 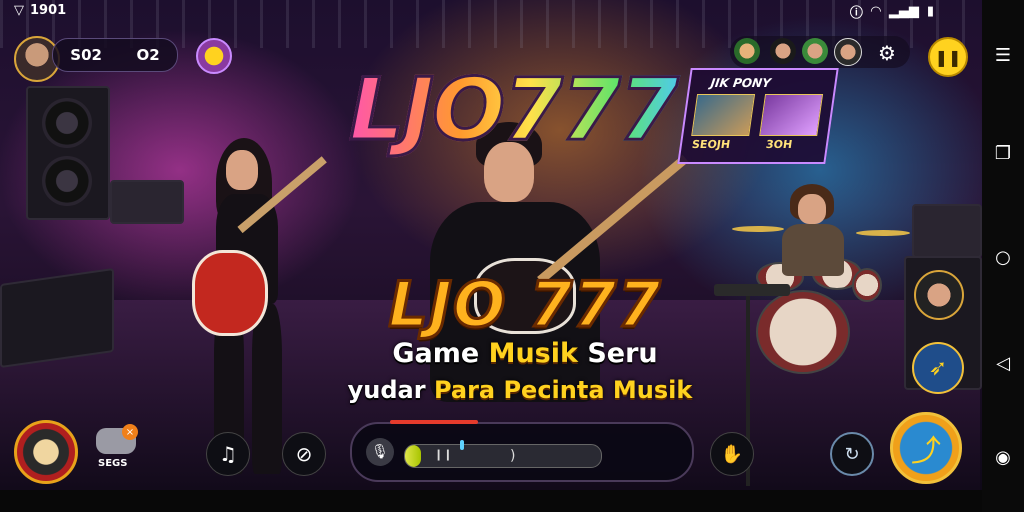 I want to click on floor-monitor-left, so click(x=57, y=318).